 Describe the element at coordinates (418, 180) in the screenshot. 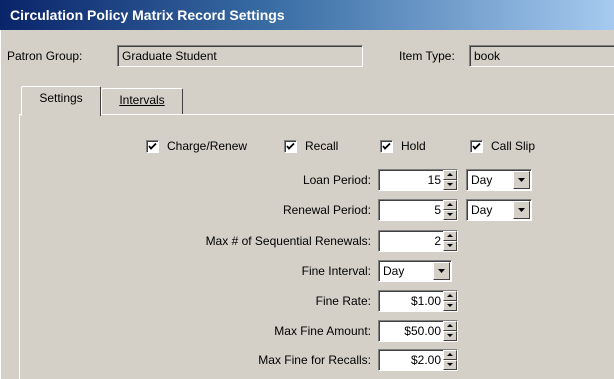

I see `loan-period-spinner: 15` at that location.